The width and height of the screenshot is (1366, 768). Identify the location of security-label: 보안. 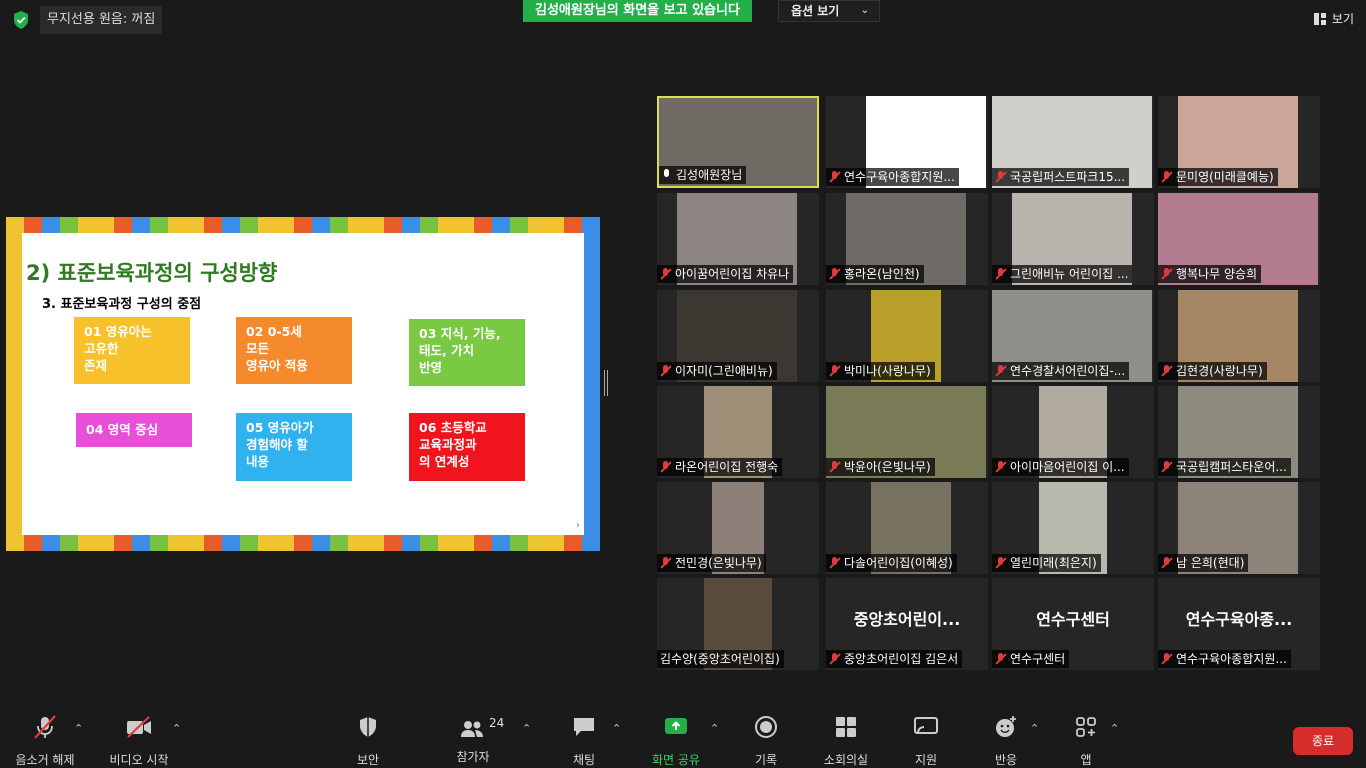
(368, 760).